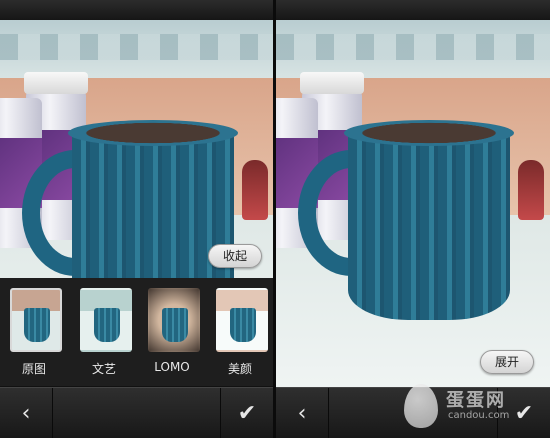 This screenshot has height=438, width=550. I want to click on expand-button: 展开, so click(507, 362).